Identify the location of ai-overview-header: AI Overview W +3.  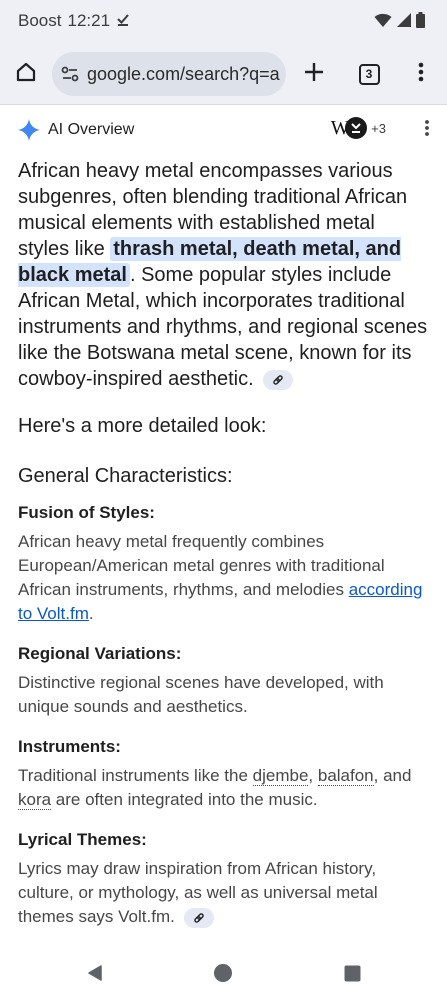
(224, 130).